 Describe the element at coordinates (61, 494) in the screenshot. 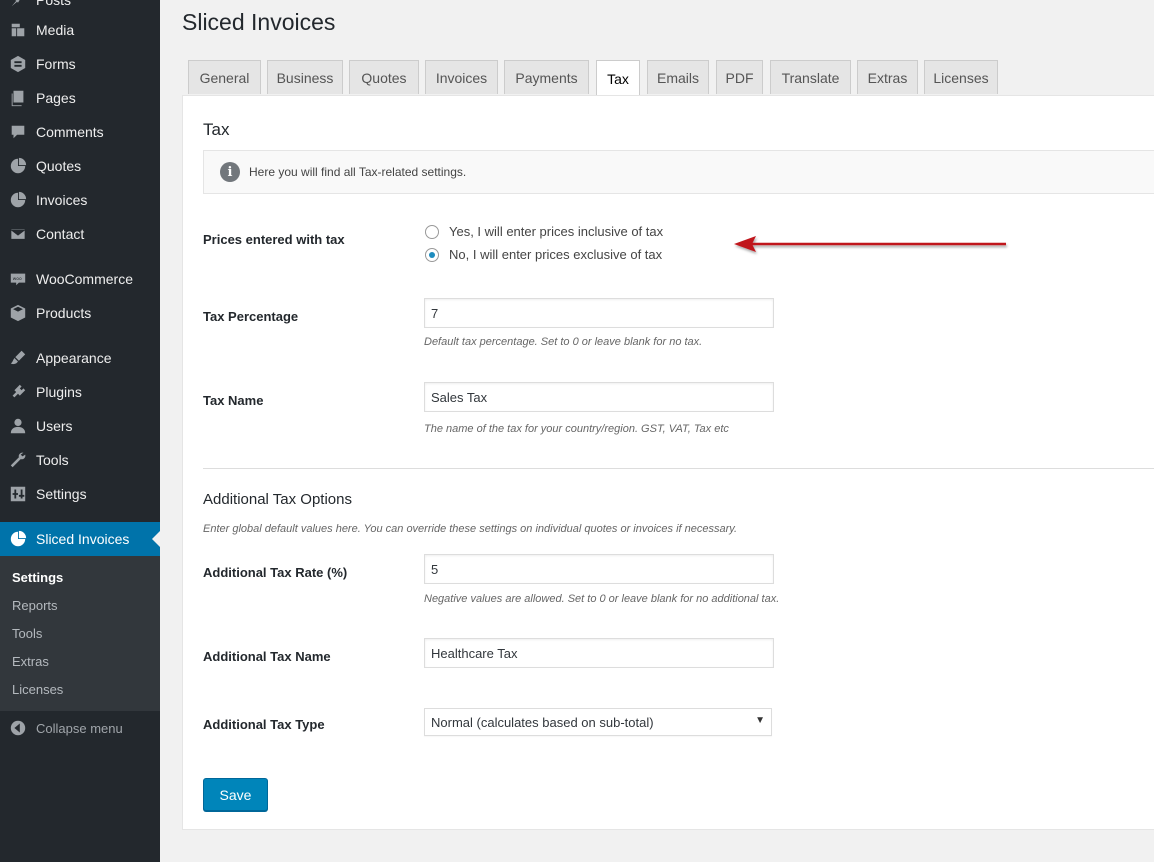

I see `menu-label: Settings` at that location.